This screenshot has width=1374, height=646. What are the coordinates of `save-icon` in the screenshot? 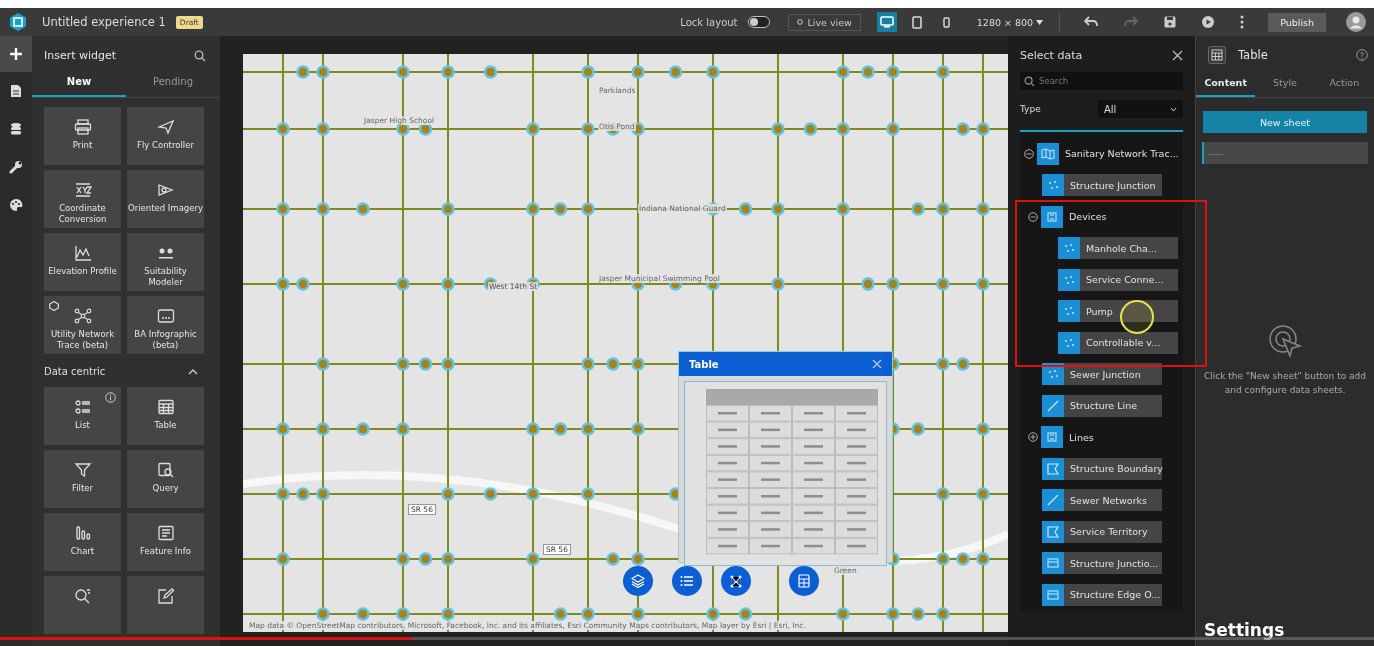 It's located at (1170, 22).